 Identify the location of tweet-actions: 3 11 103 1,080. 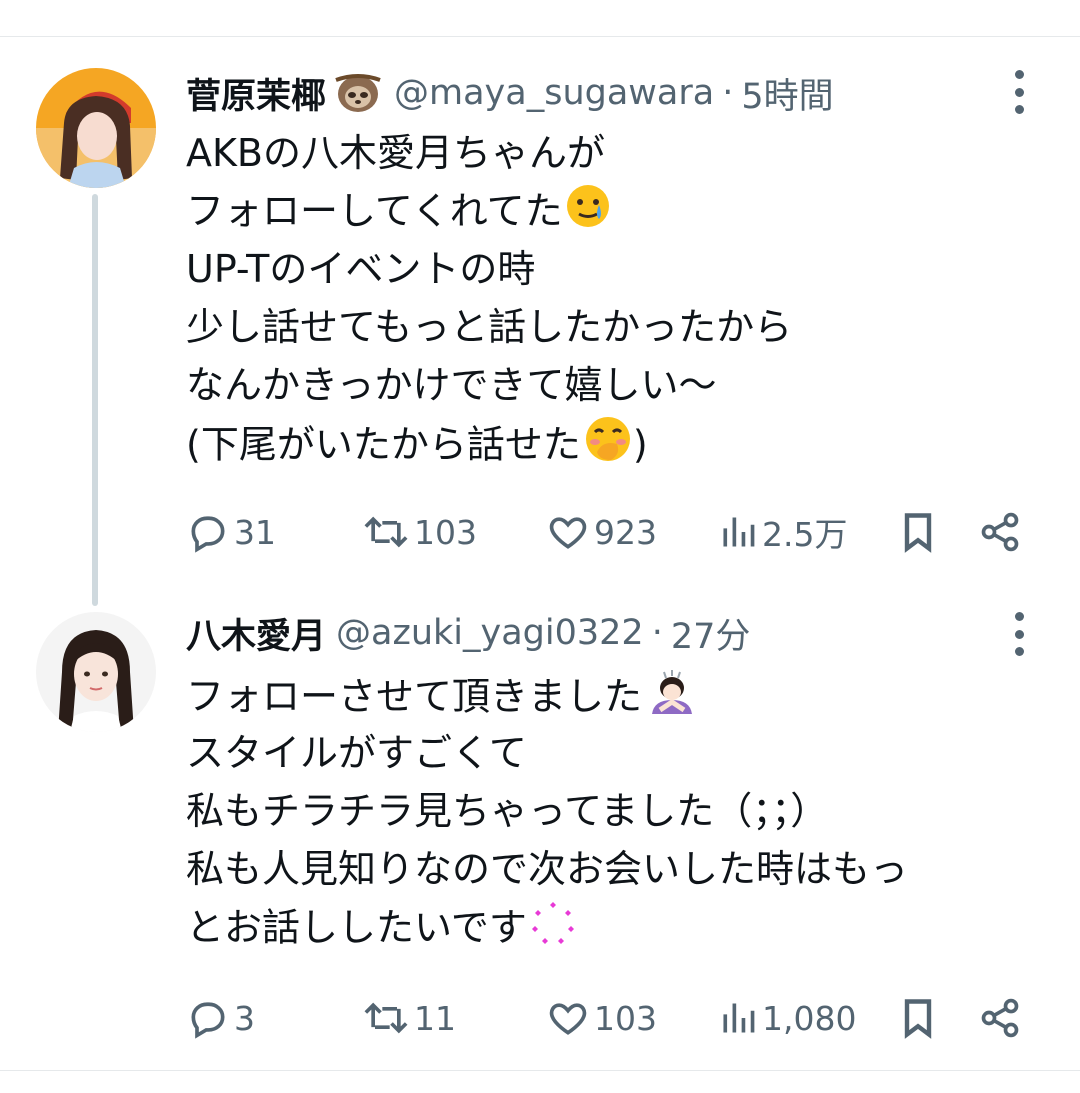
(611, 1018).